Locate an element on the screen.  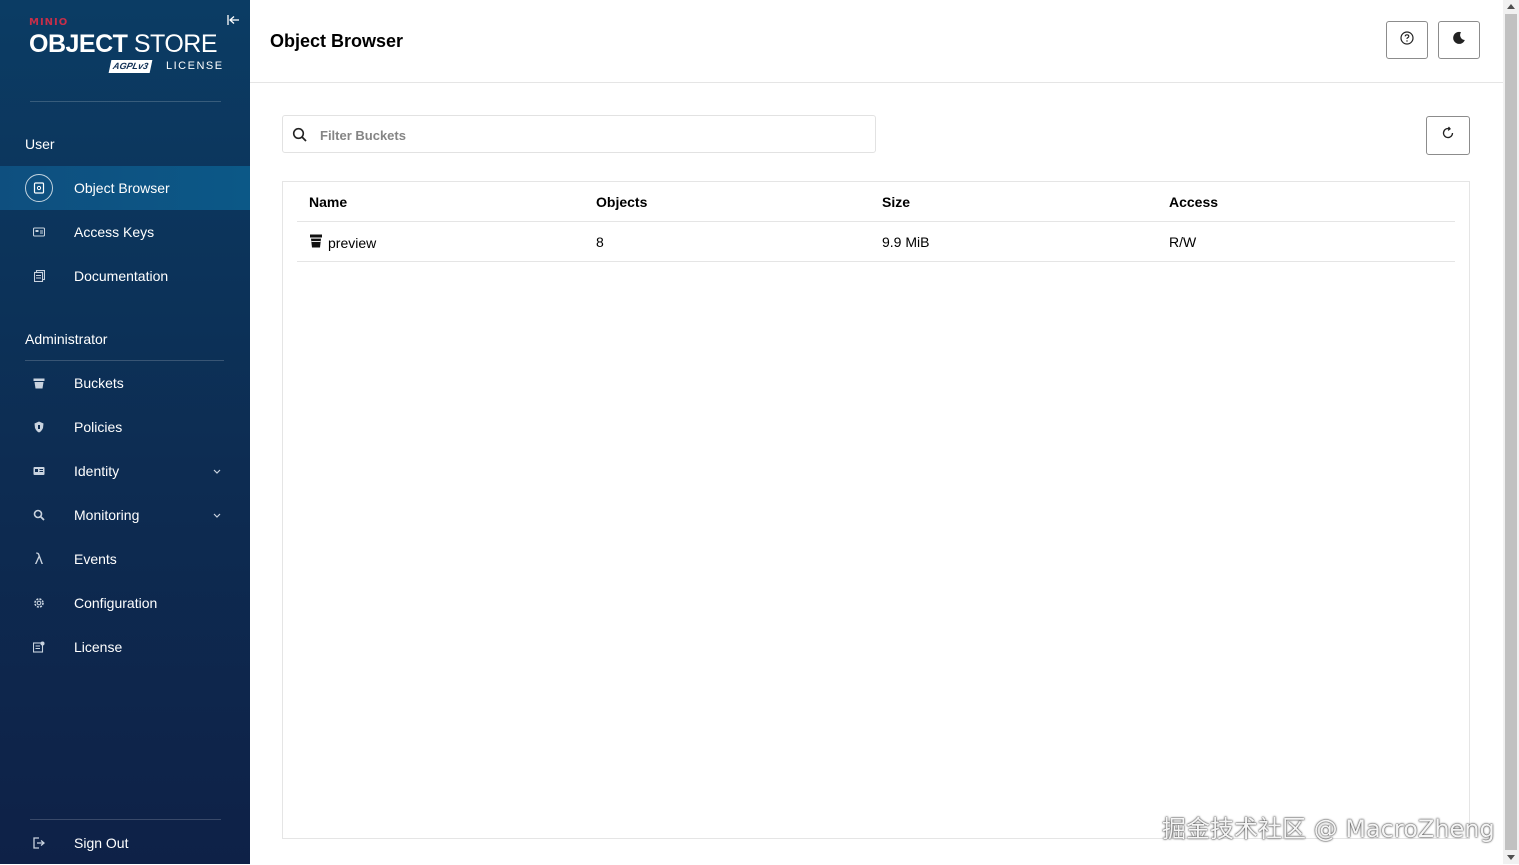
sidebar-item-label: Configuration is located at coordinates (116, 603).